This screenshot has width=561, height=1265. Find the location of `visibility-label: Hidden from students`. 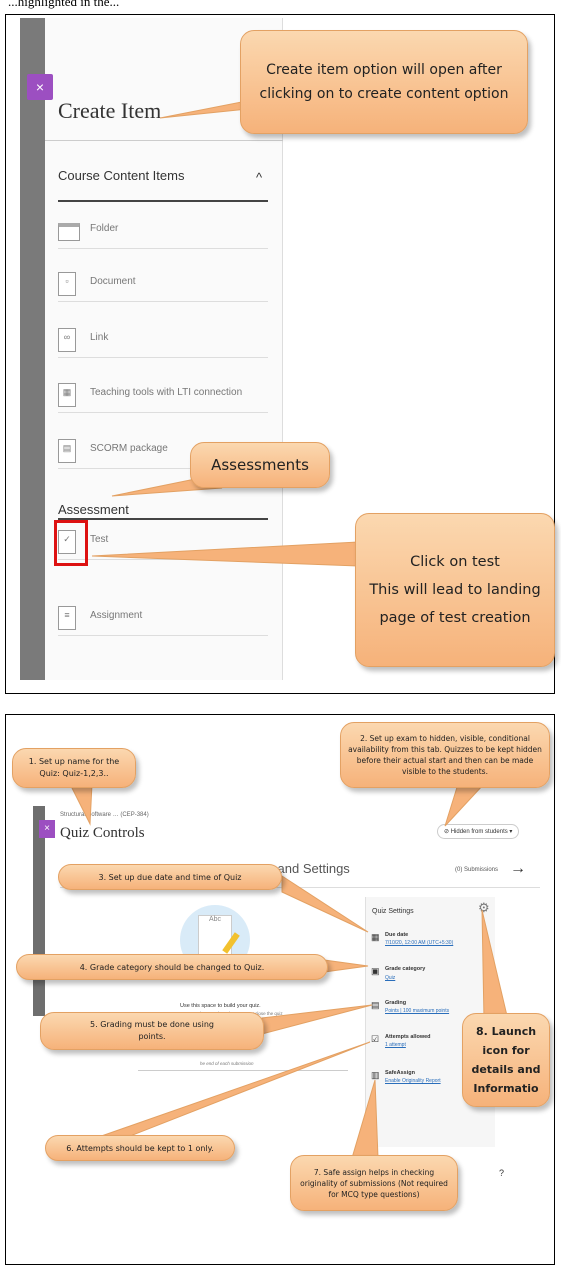

visibility-label: Hidden from students is located at coordinates (479, 832).